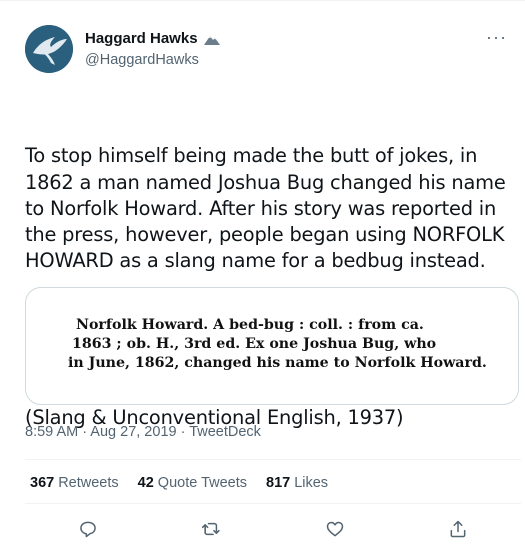 This screenshot has height=557, width=525. I want to click on retweets-stat: 367 Retweets, so click(74, 483).